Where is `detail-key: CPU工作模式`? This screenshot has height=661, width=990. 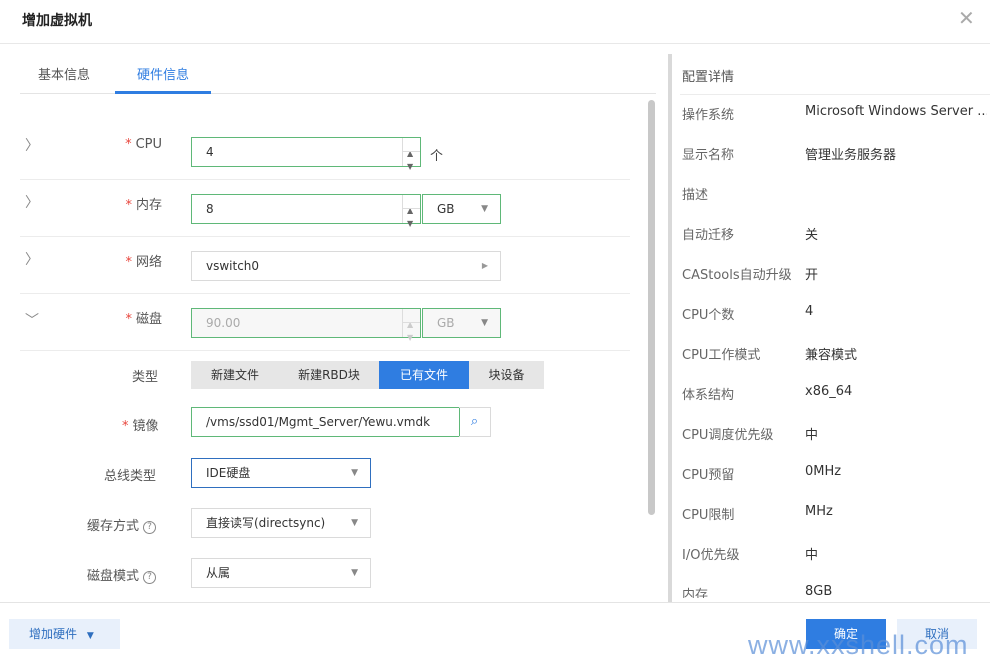 detail-key: CPU工作模式 is located at coordinates (721, 355).